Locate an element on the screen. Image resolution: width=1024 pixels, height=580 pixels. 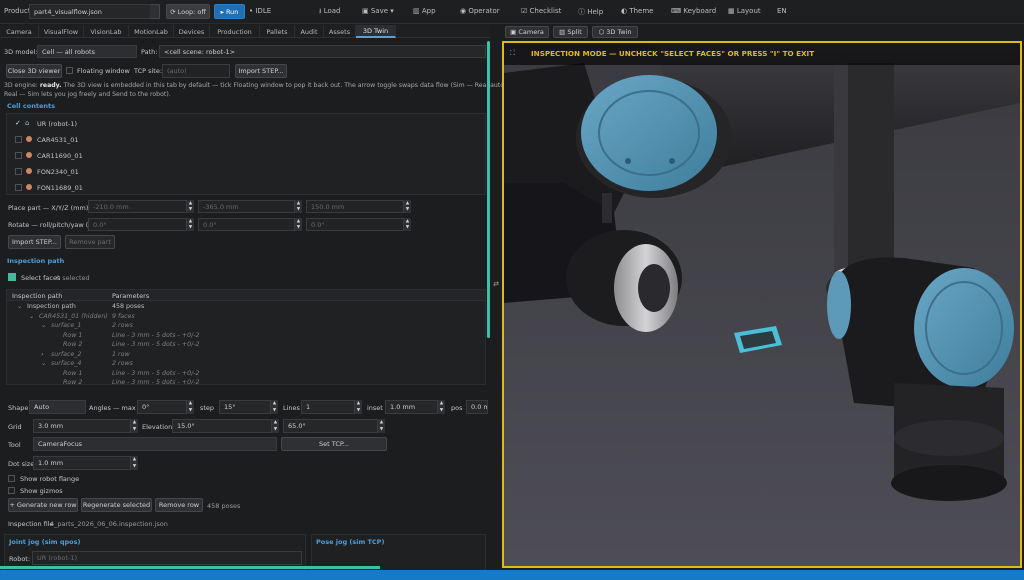
menu-app: ▥ App is located at coordinates (424, 11).